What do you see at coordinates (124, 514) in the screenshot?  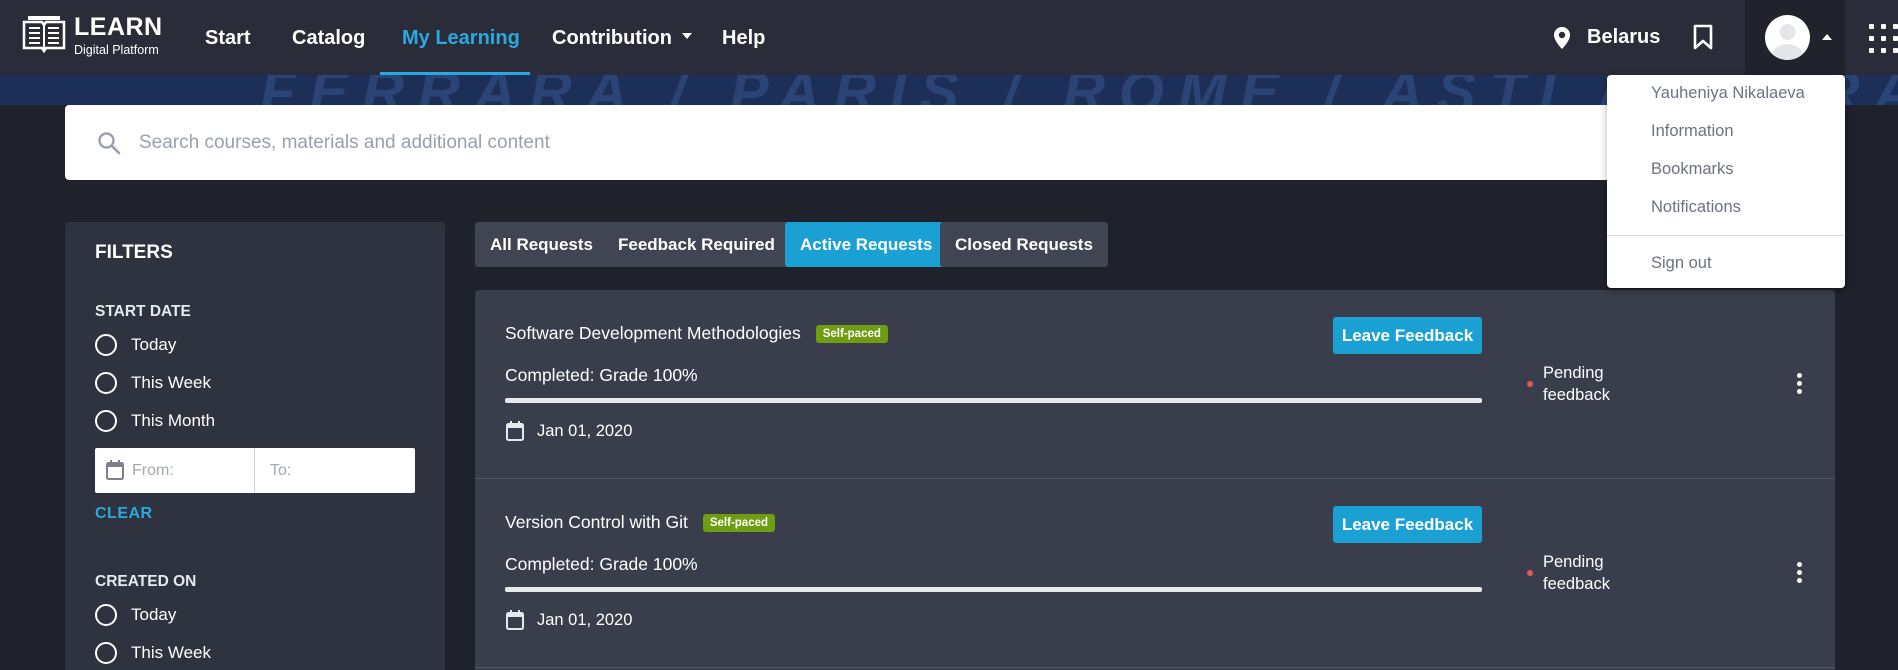 I see `clear-filters-link: CLEAR` at bounding box center [124, 514].